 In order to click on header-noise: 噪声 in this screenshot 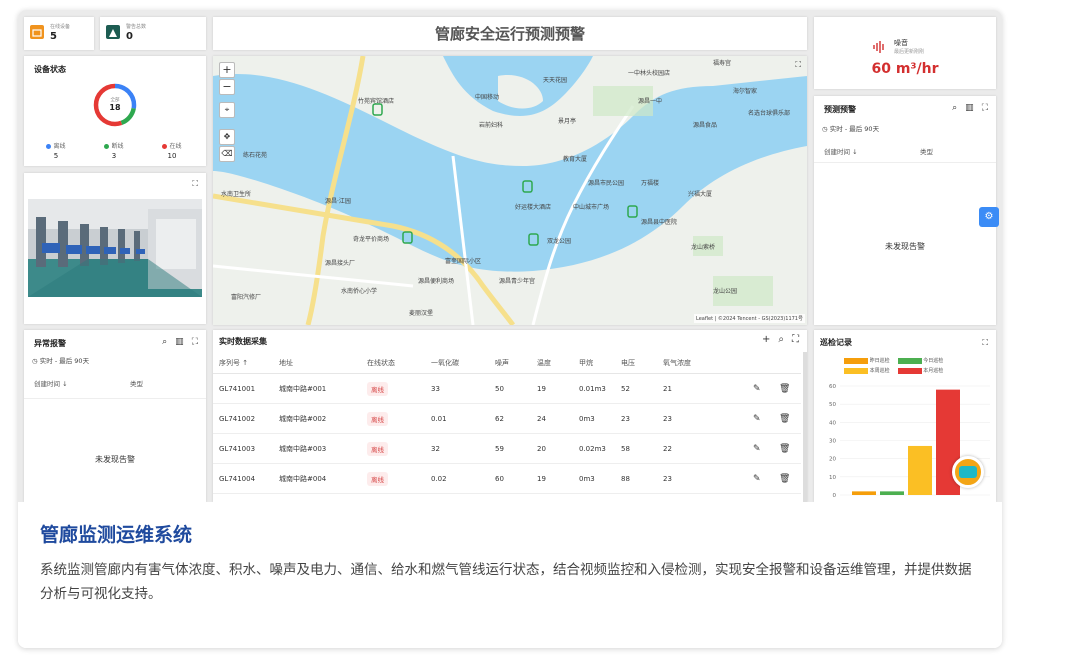, I will do `click(502, 363)`.